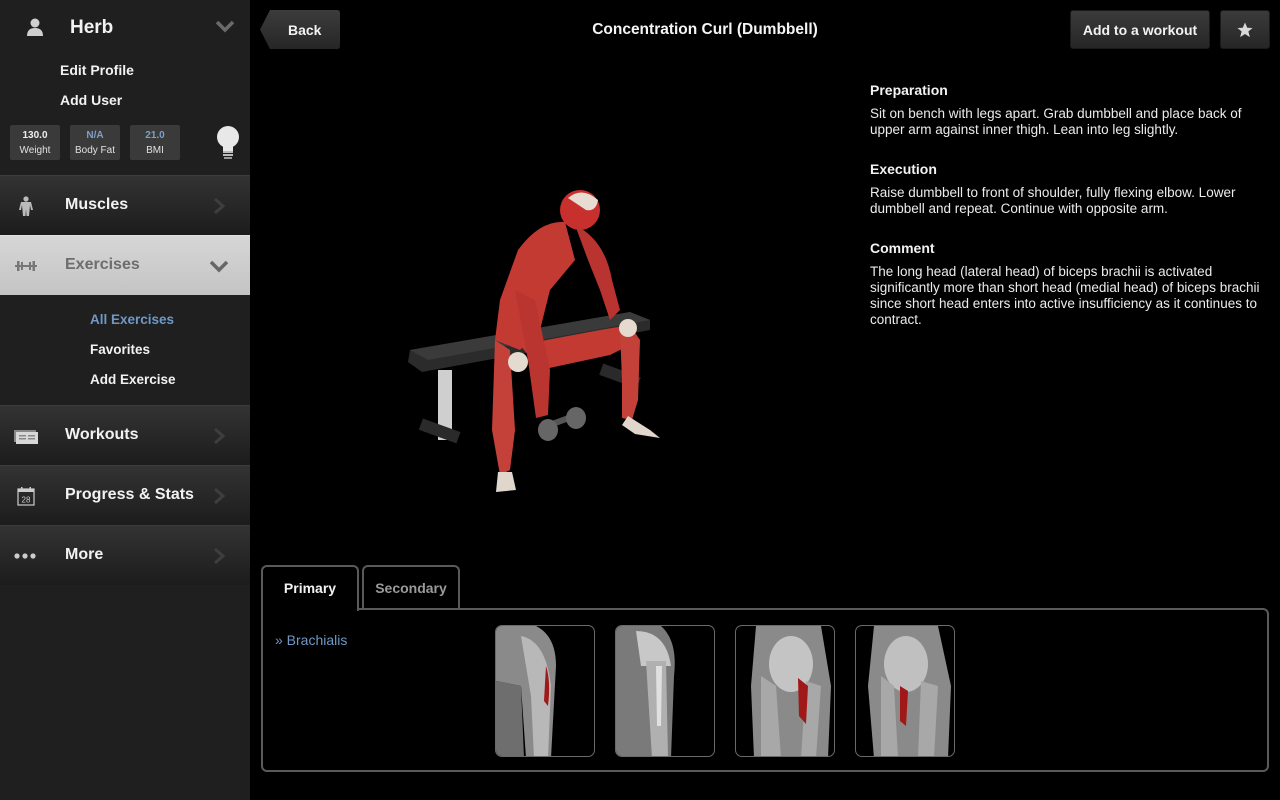  What do you see at coordinates (95, 142) in the screenshot?
I see `stat-body-fat: N/A Body Fat` at bounding box center [95, 142].